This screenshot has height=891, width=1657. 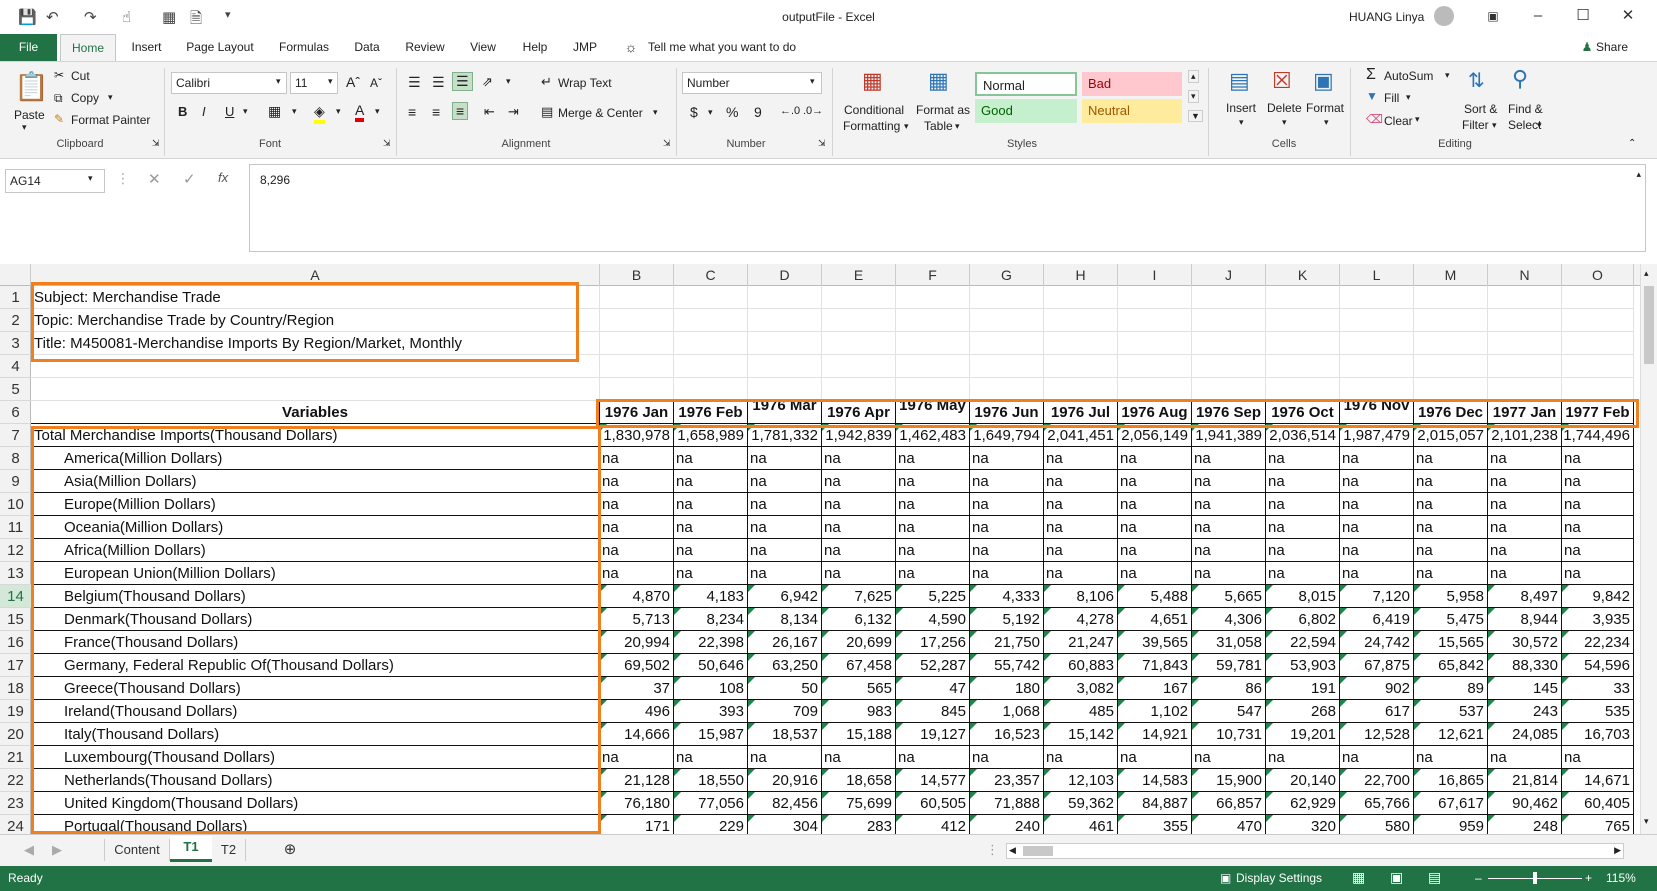 What do you see at coordinates (859, 435) in the screenshot?
I see `data-cell: 1,942,839` at bounding box center [859, 435].